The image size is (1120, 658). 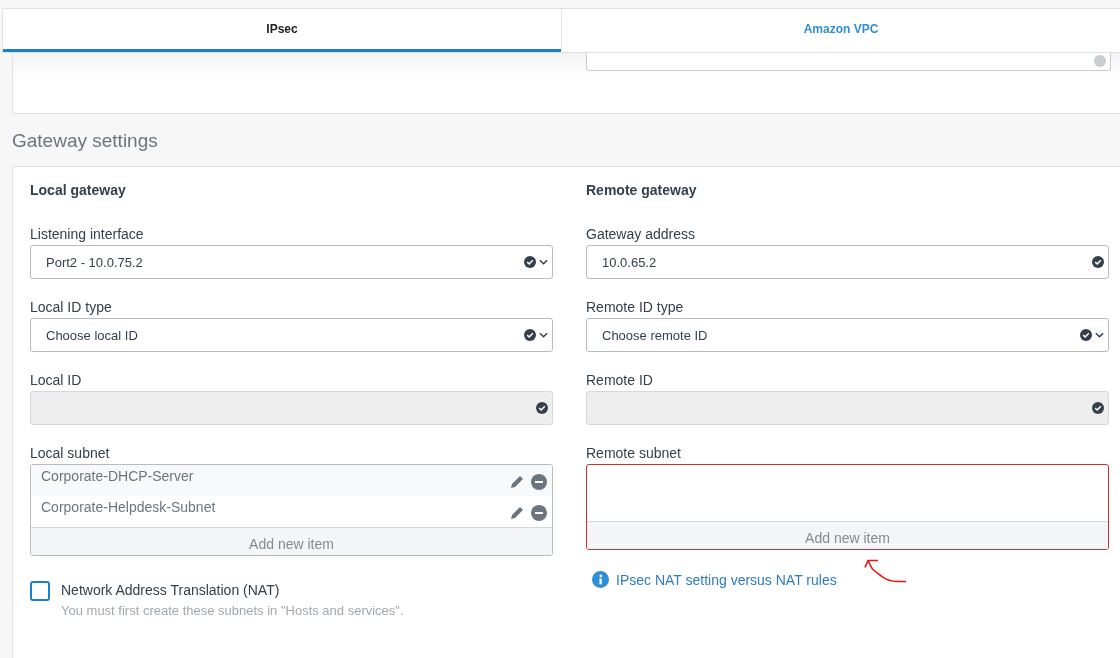 I want to click on list-item: Corporate-DHCP-Server, so click(x=118, y=476).